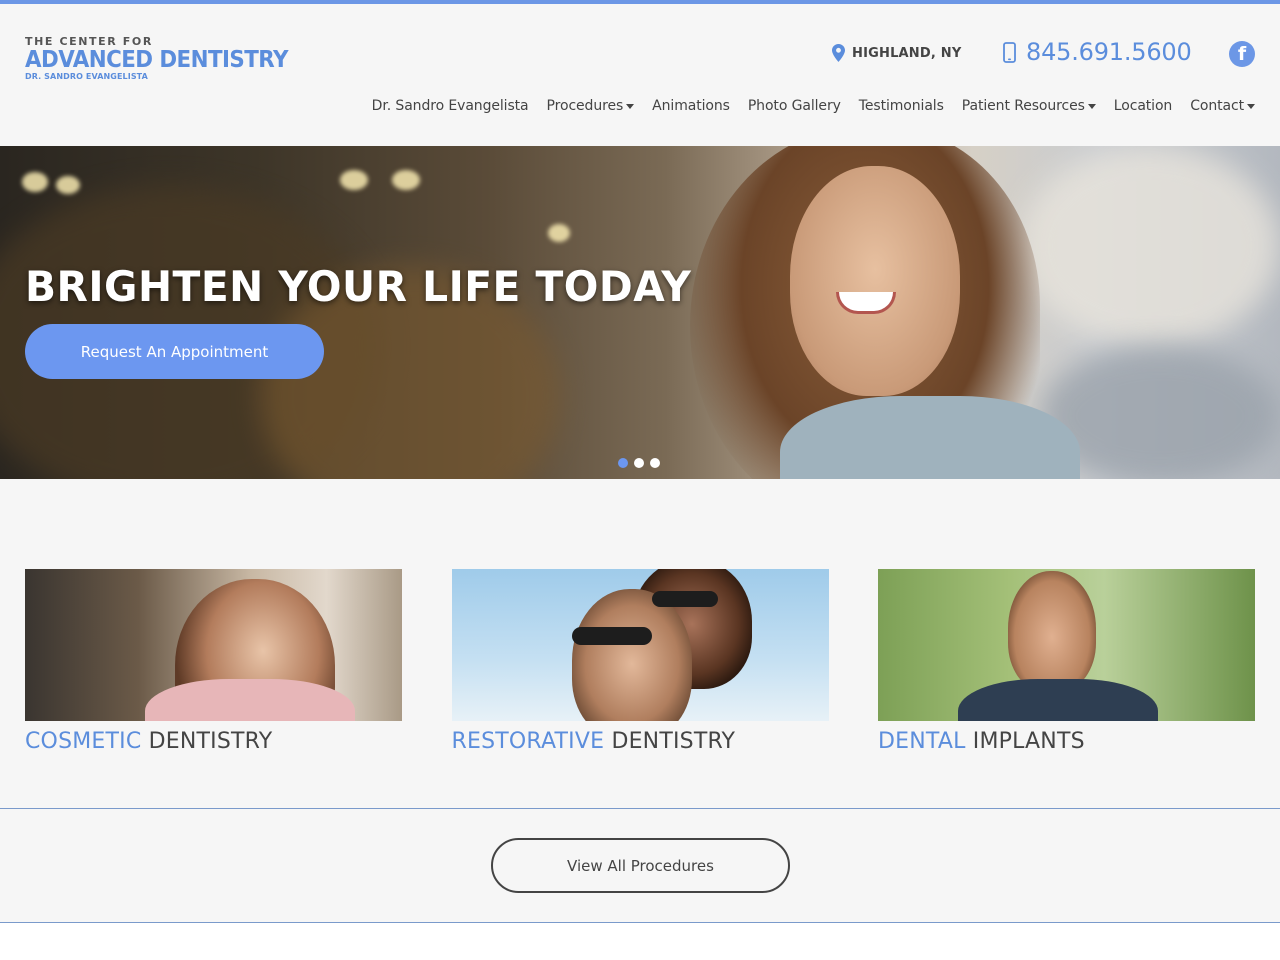 Image resolution: width=1280 pixels, height=960 pixels. I want to click on nav-item-label: Animations, so click(691, 106).